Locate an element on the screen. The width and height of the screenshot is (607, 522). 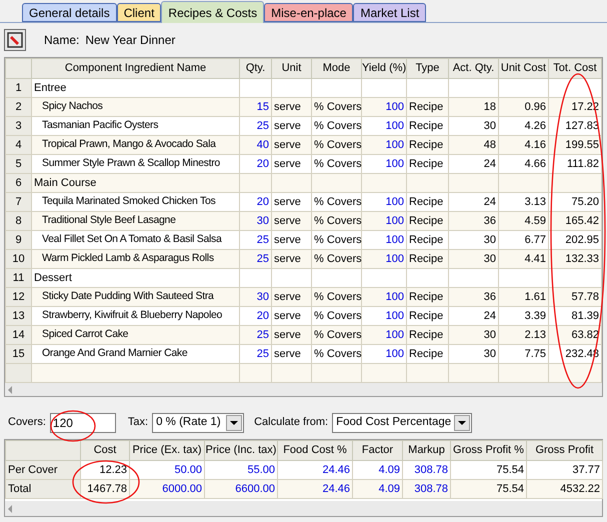
row-label: Total is located at coordinates (43, 489).